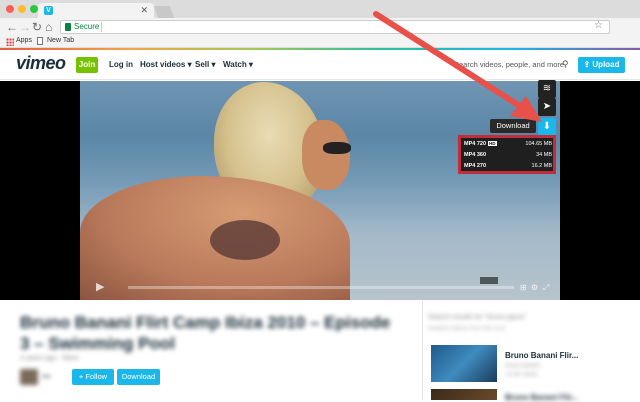 This screenshot has height=402, width=640. What do you see at coordinates (46, 376) in the screenshot?
I see `uploader-name: •••` at bounding box center [46, 376].